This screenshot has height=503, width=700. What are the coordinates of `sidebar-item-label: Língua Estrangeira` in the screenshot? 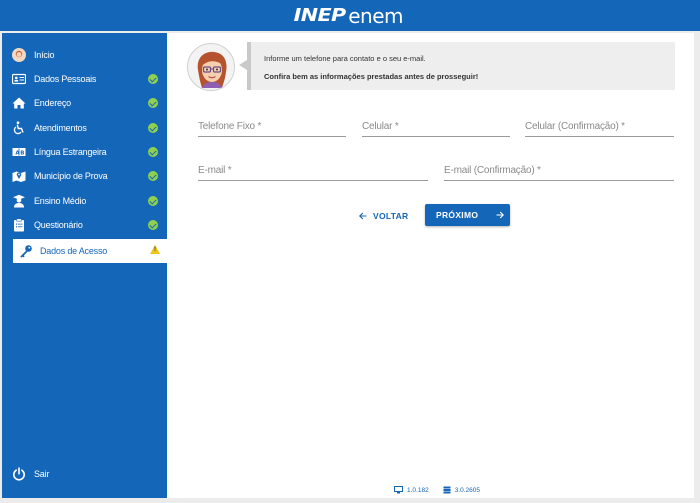 It's located at (70, 152).